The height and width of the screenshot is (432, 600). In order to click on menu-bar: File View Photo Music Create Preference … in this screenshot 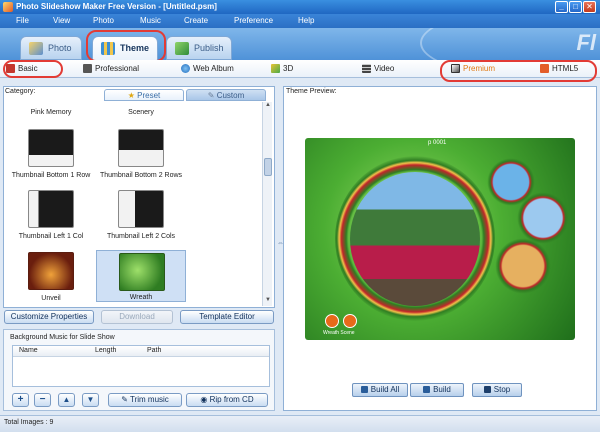, I will do `click(300, 21)`.